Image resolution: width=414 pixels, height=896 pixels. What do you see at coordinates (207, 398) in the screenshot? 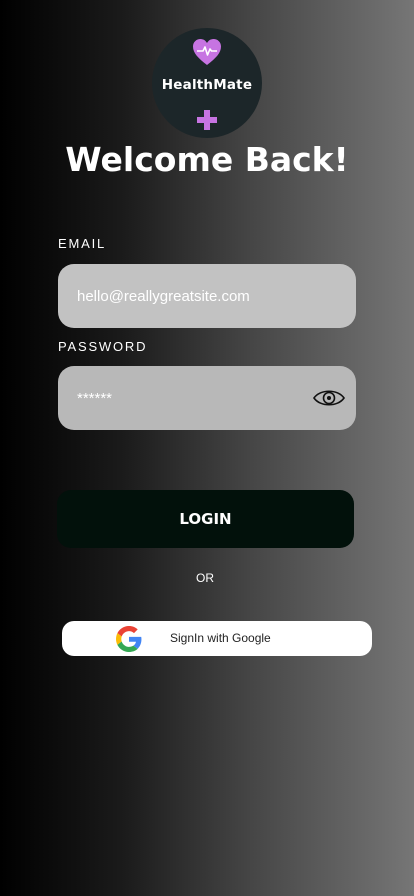
I see `password-field: ******` at bounding box center [207, 398].